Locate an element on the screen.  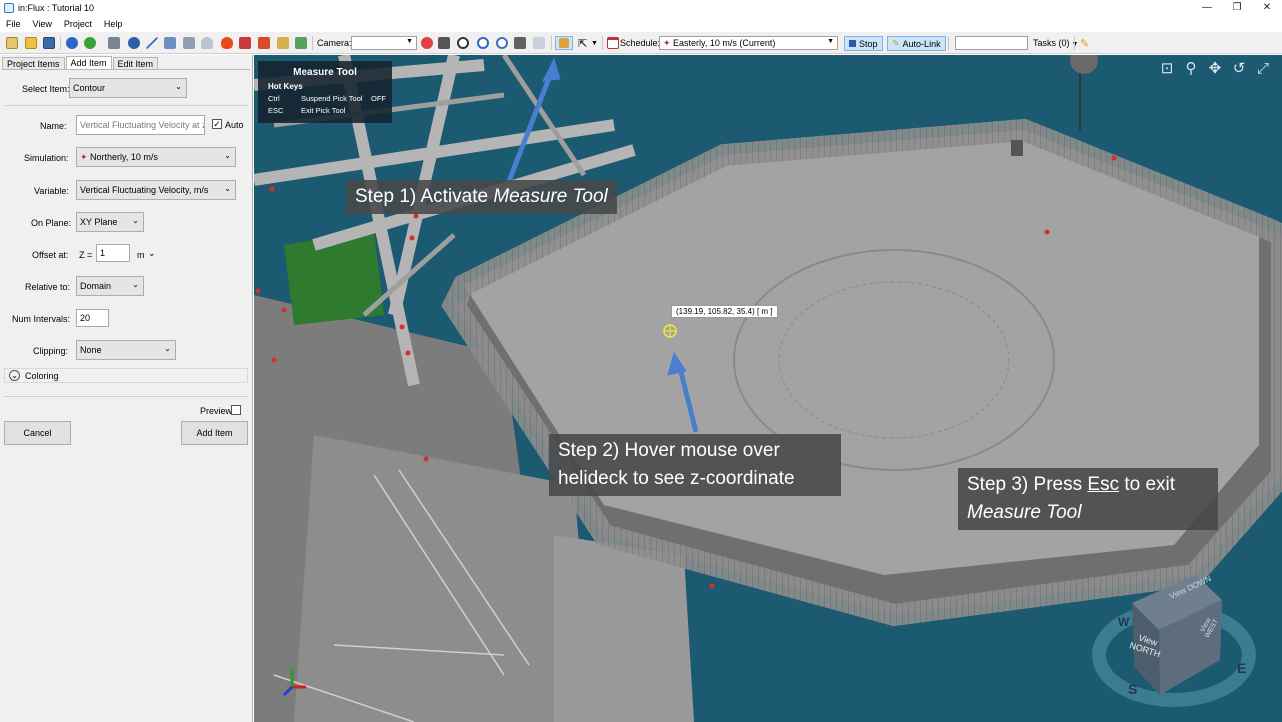
relative-to-label: Relative to: is located at coordinates (48, 287).